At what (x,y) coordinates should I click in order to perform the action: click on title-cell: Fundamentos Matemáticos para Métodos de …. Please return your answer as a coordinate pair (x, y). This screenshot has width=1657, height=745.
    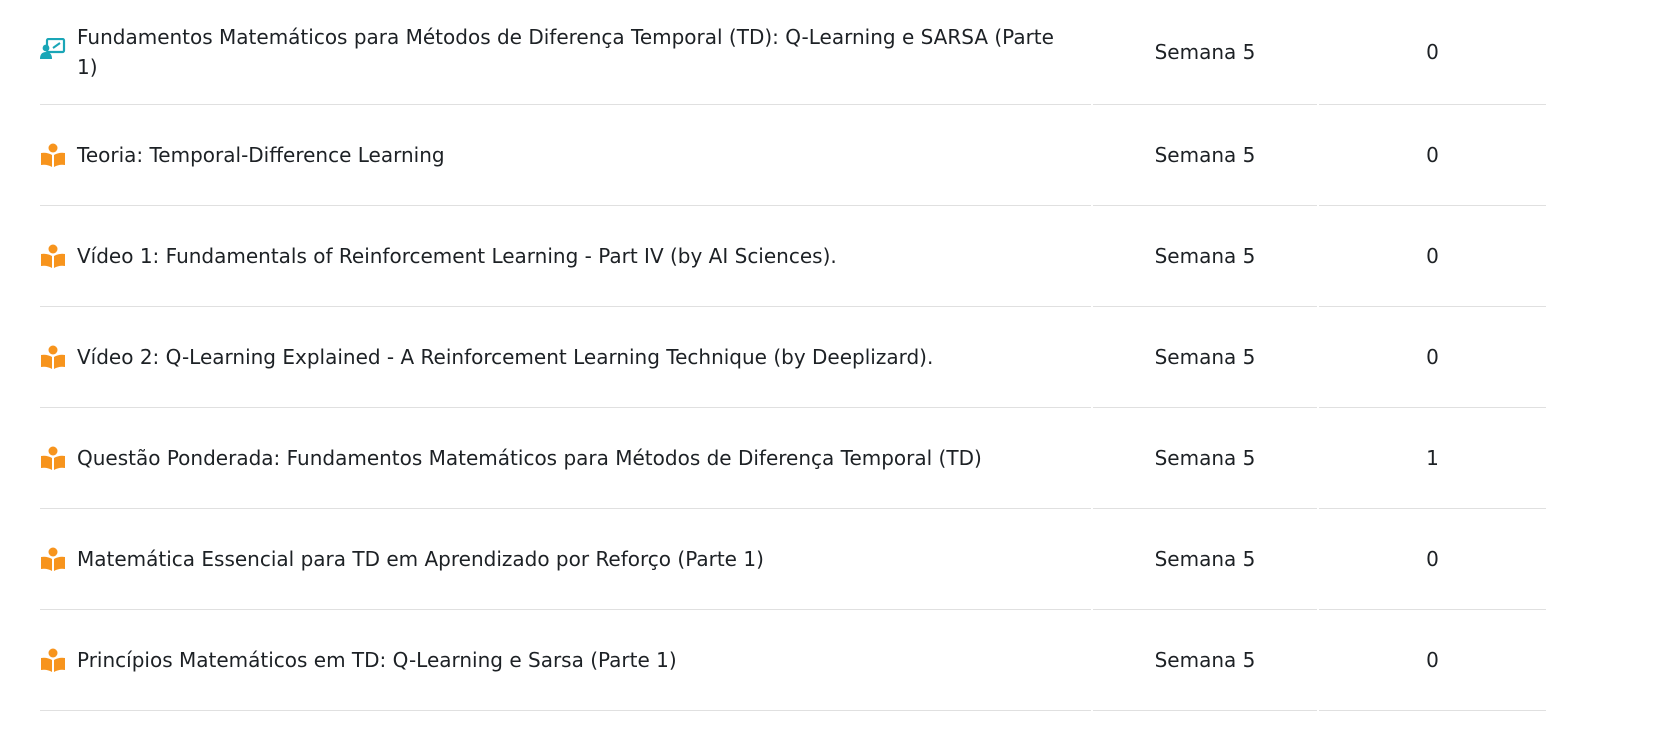
    Looking at the image, I should click on (566, 52).